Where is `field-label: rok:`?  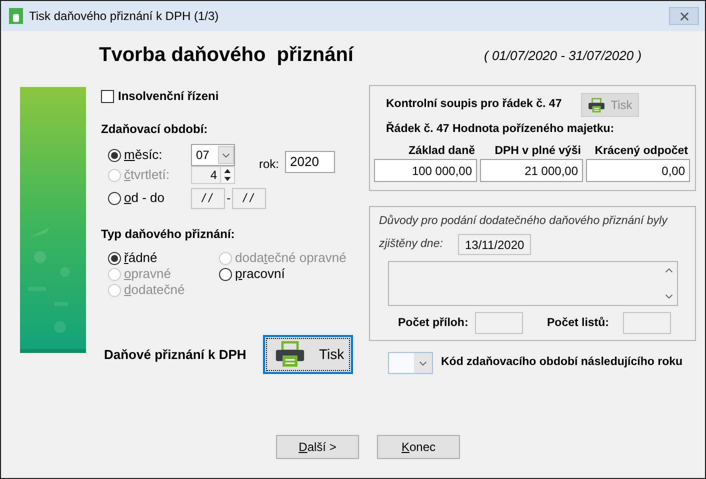 field-label: rok: is located at coordinates (269, 164).